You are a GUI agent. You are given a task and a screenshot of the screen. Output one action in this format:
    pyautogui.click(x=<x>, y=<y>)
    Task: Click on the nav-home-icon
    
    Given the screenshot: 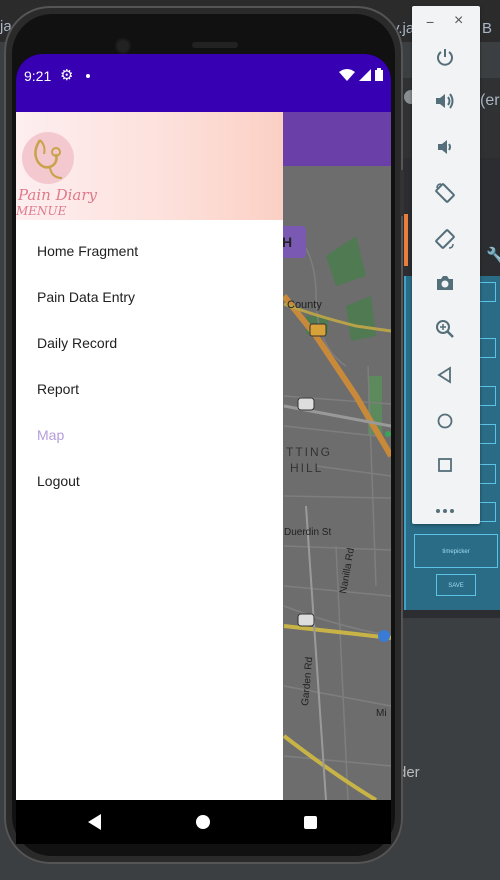 What is the action you would take?
    pyautogui.click(x=203, y=822)
    